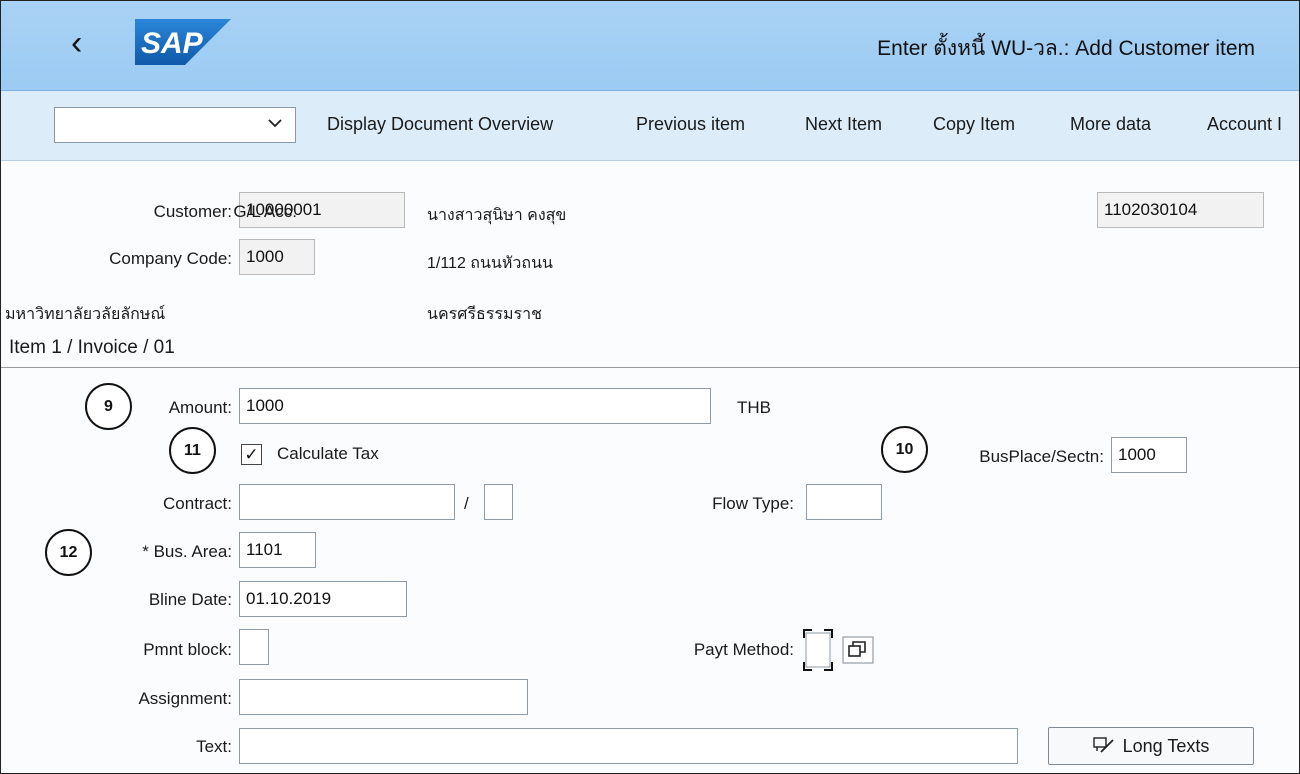 Image resolution: width=1300 pixels, height=774 pixels. I want to click on bus-area-field: 1101, so click(277, 550).